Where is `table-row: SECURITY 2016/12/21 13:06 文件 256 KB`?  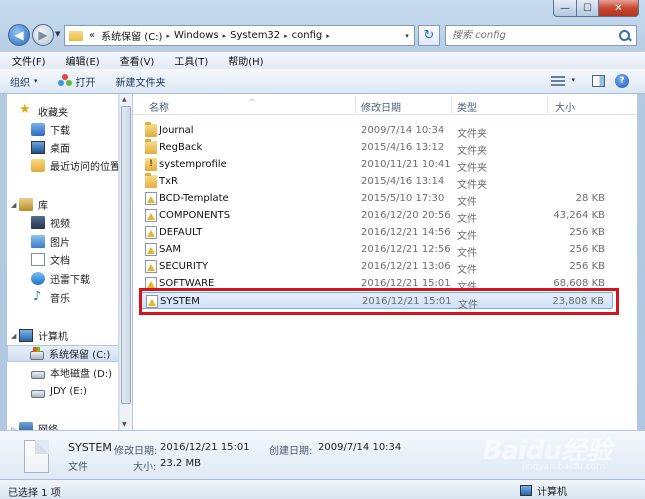 table-row: SECURITY 2016/12/21 13:06 文件 256 KB is located at coordinates (376, 267).